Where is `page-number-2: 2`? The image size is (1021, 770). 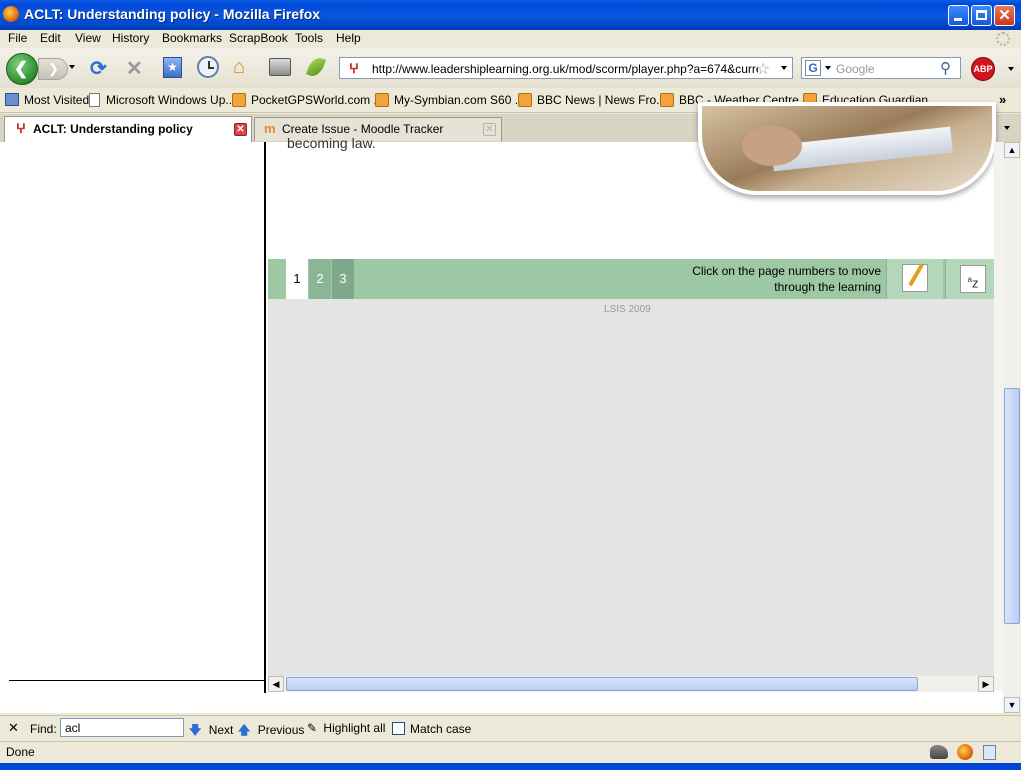 page-number-2: 2 is located at coordinates (320, 279).